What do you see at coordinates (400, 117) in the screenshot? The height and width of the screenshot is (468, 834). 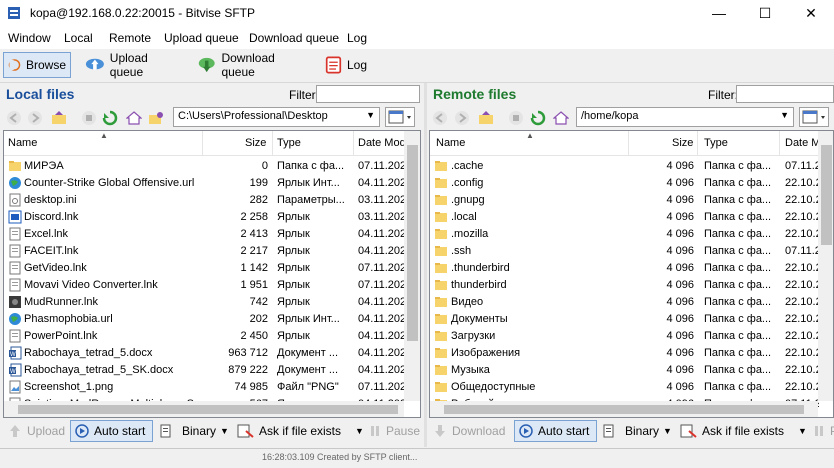 I see `local-view-button` at bounding box center [400, 117].